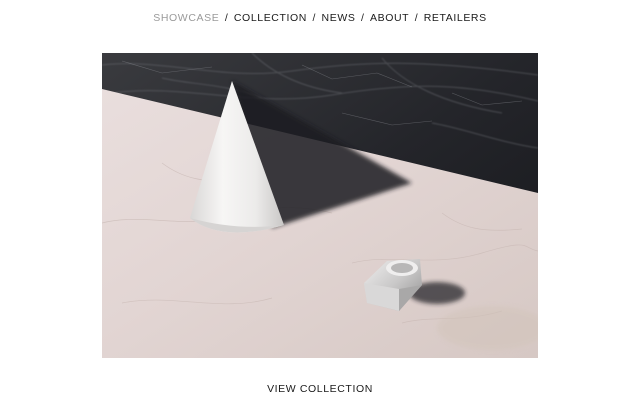  What do you see at coordinates (339, 18) in the screenshot?
I see `nav-item-news: NEWS` at bounding box center [339, 18].